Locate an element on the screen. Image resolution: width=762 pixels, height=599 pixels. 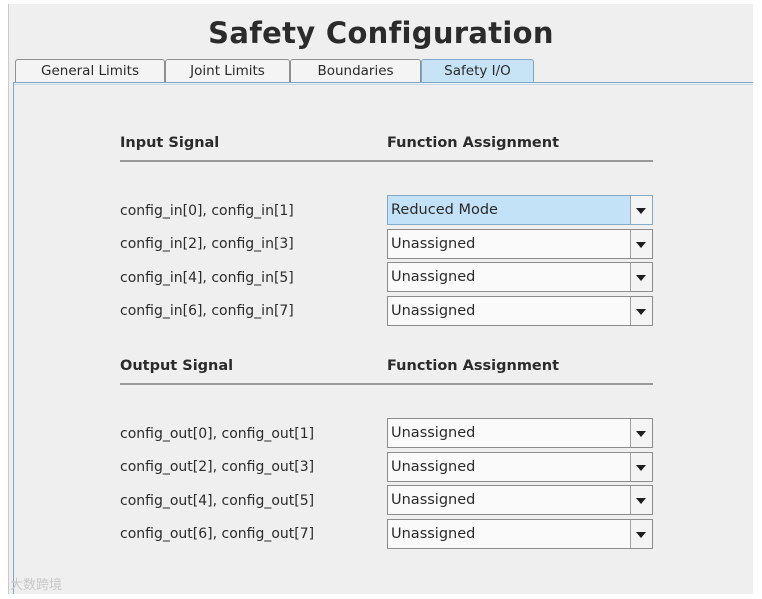
tab-divider-highlight is located at coordinates (383, 84).